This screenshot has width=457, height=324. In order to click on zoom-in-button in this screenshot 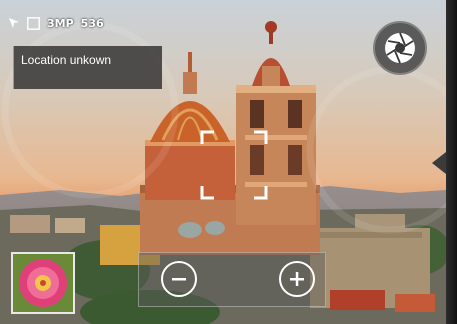, I will do `click(297, 279)`.